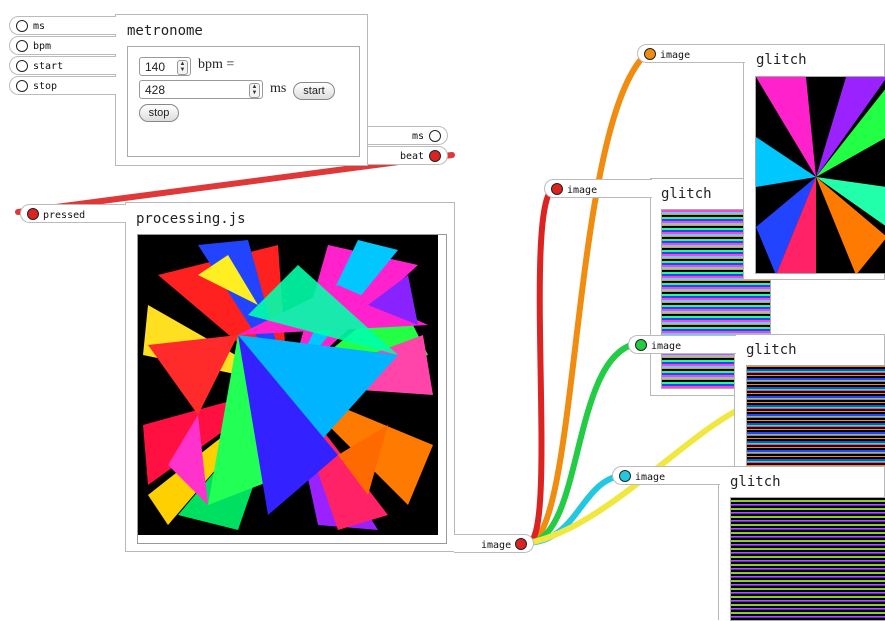 This screenshot has height=621, width=885. I want to click on processing-output-image: image, so click(494, 543).